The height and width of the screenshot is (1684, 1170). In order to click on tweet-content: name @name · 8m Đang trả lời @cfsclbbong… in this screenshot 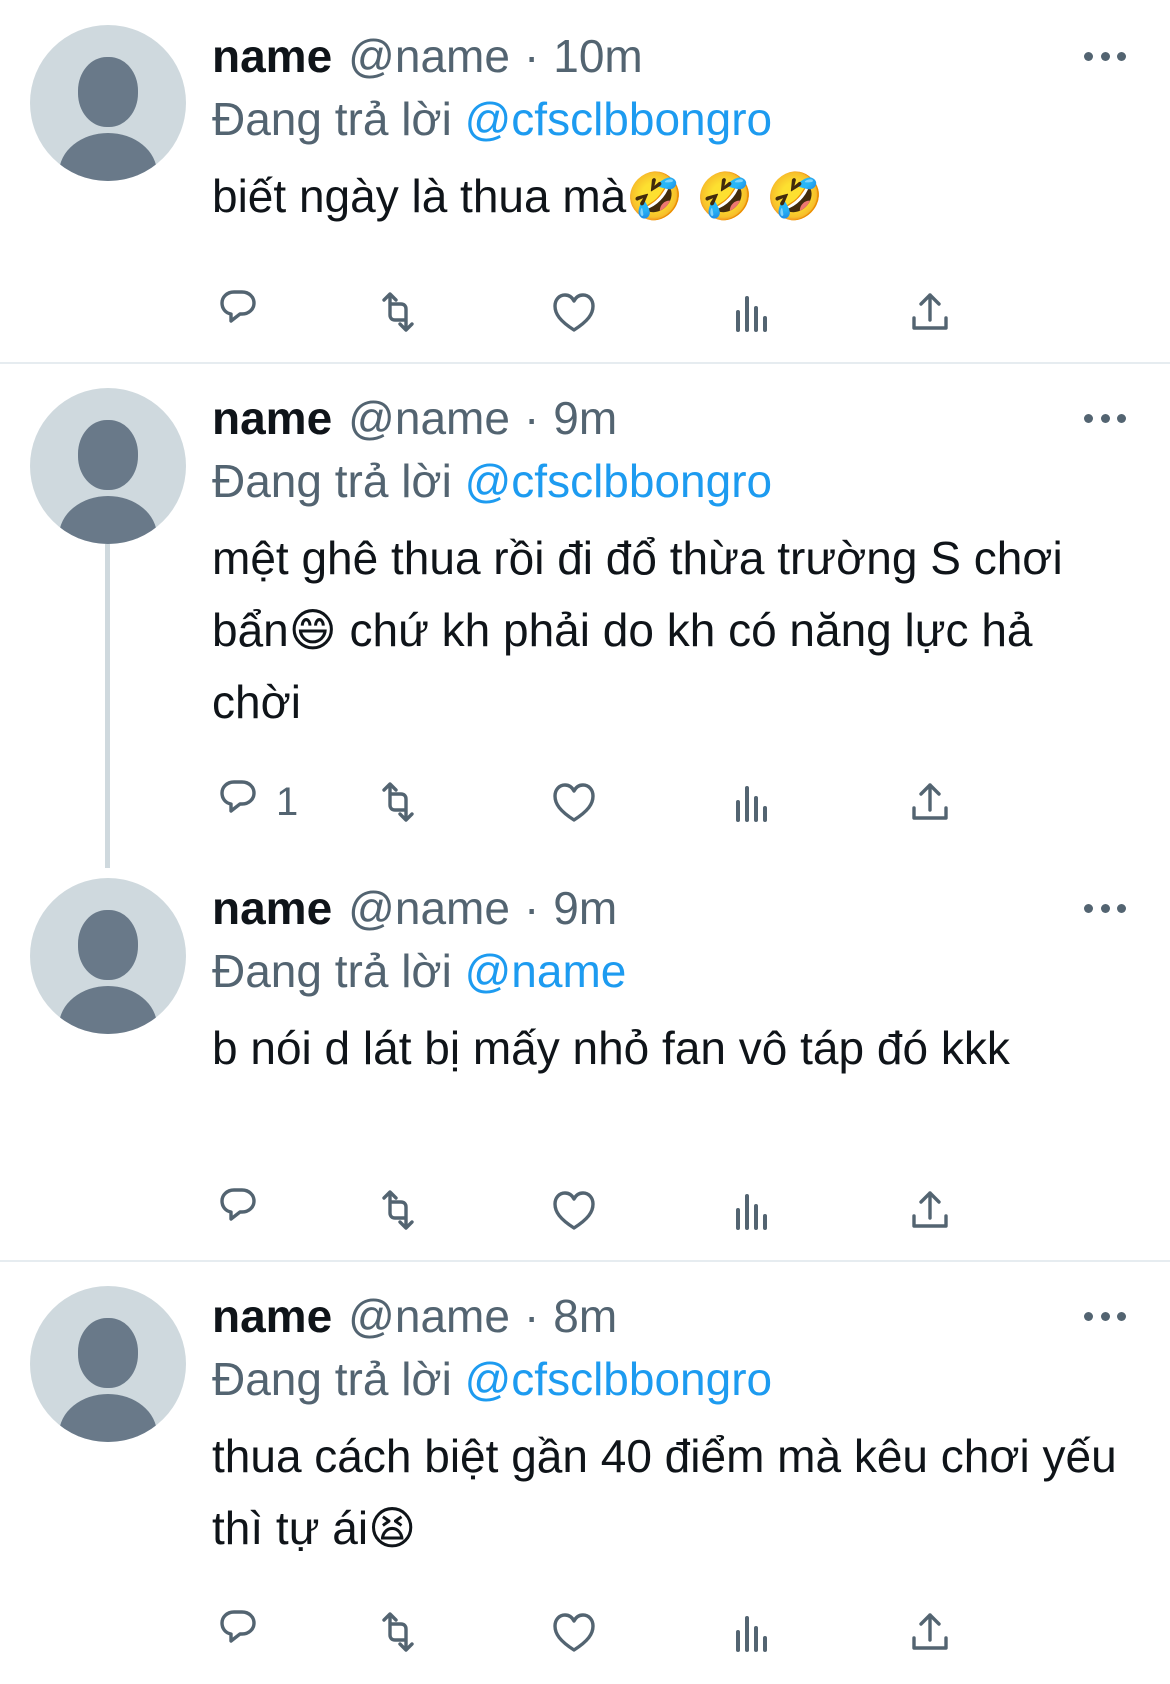, I will do `click(671, 1424)`.